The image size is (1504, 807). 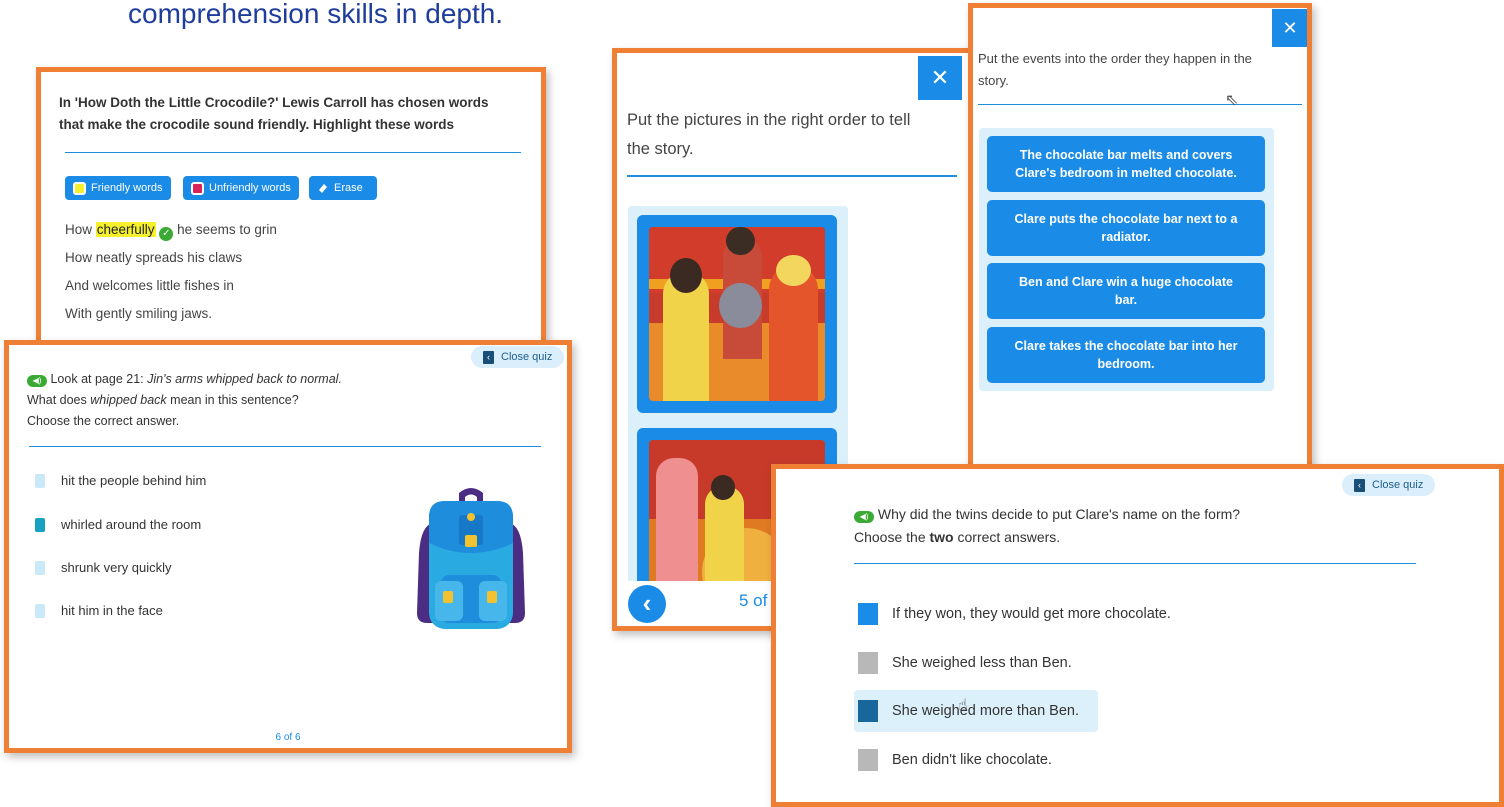 I want to click on poem-text: How, so click(x=80, y=229).